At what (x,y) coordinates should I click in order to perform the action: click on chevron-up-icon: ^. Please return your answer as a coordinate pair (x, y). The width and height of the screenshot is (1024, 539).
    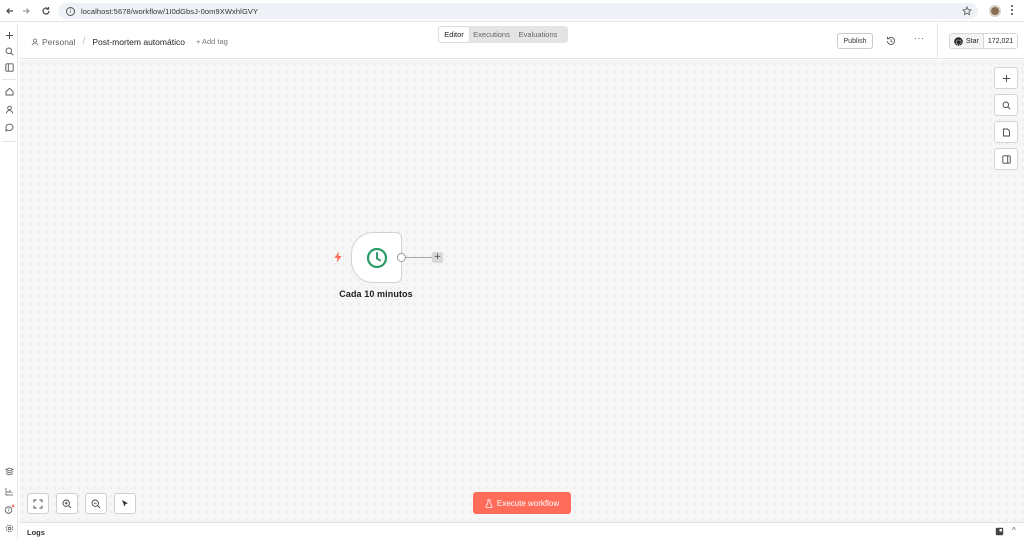
    Looking at the image, I should click on (1014, 530).